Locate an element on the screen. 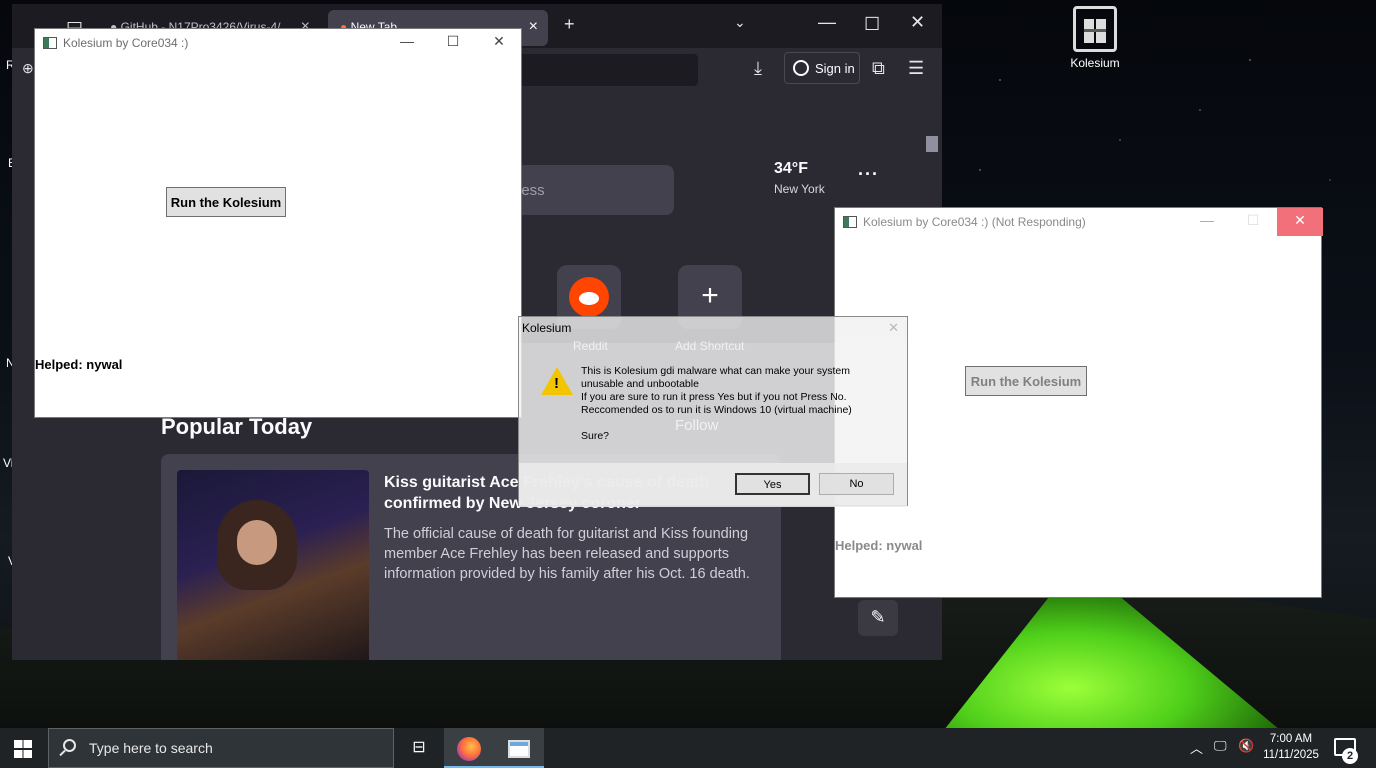  window-title: Kolesium by Core034 :) is located at coordinates (126, 43).